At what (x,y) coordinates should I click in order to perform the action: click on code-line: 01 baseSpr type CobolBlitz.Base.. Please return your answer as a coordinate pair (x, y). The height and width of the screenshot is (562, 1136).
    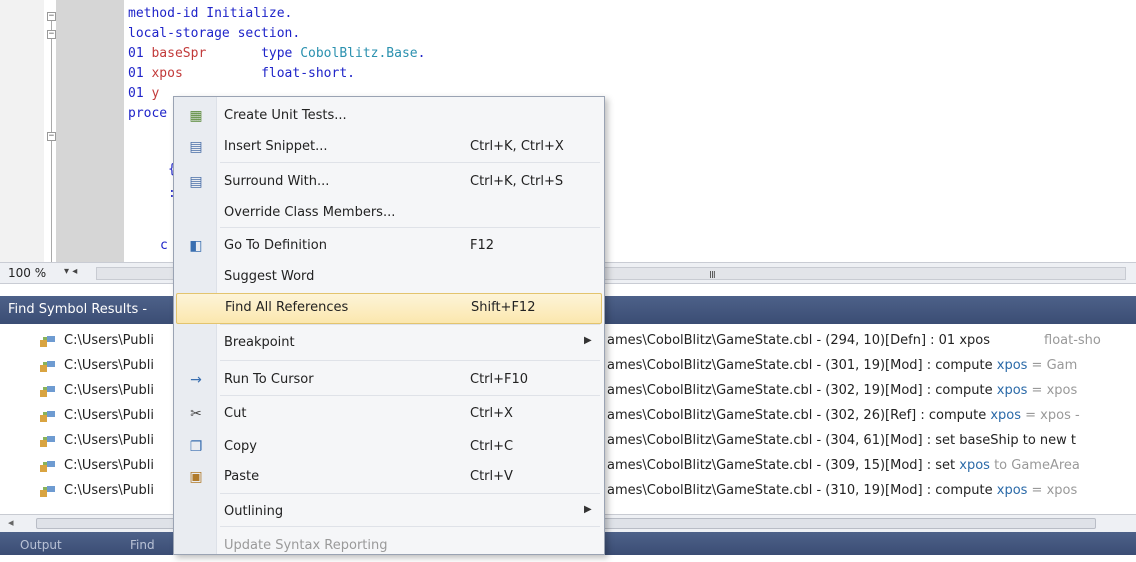
    Looking at the image, I should click on (276, 54).